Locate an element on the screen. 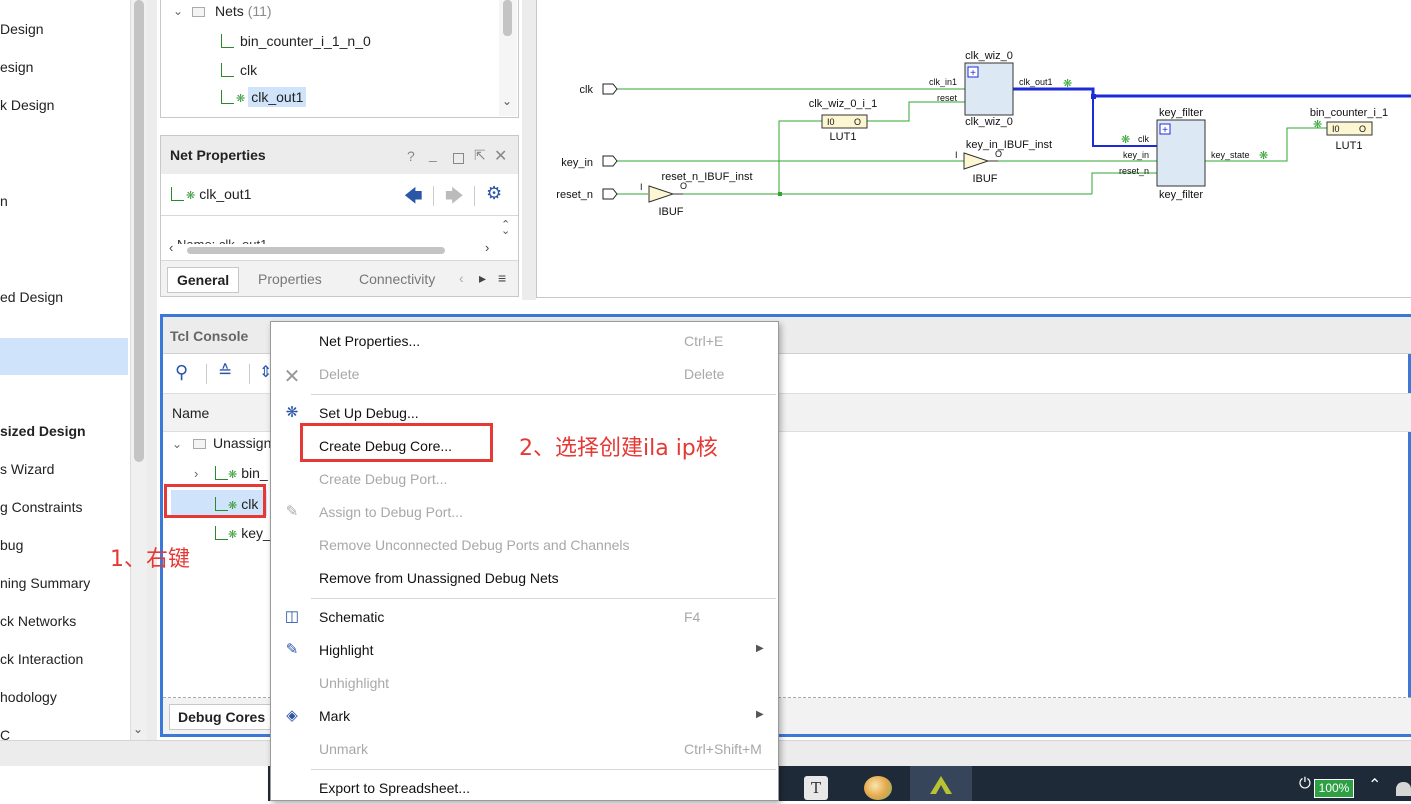 This screenshot has width=1411, height=804. tab-connectivity: Connectivity is located at coordinates (397, 279).